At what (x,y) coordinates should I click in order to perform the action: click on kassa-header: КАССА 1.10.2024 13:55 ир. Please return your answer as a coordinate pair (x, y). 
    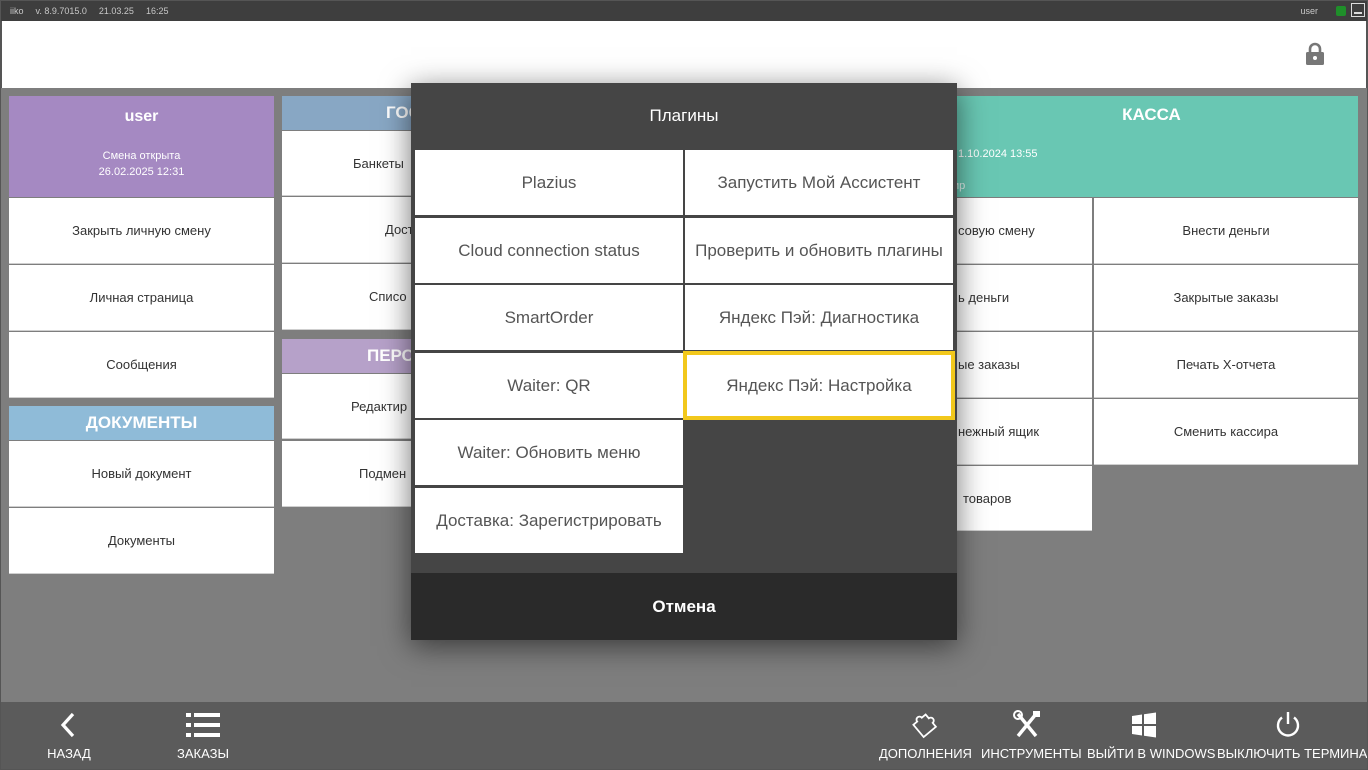
    Looking at the image, I should click on (1151, 146).